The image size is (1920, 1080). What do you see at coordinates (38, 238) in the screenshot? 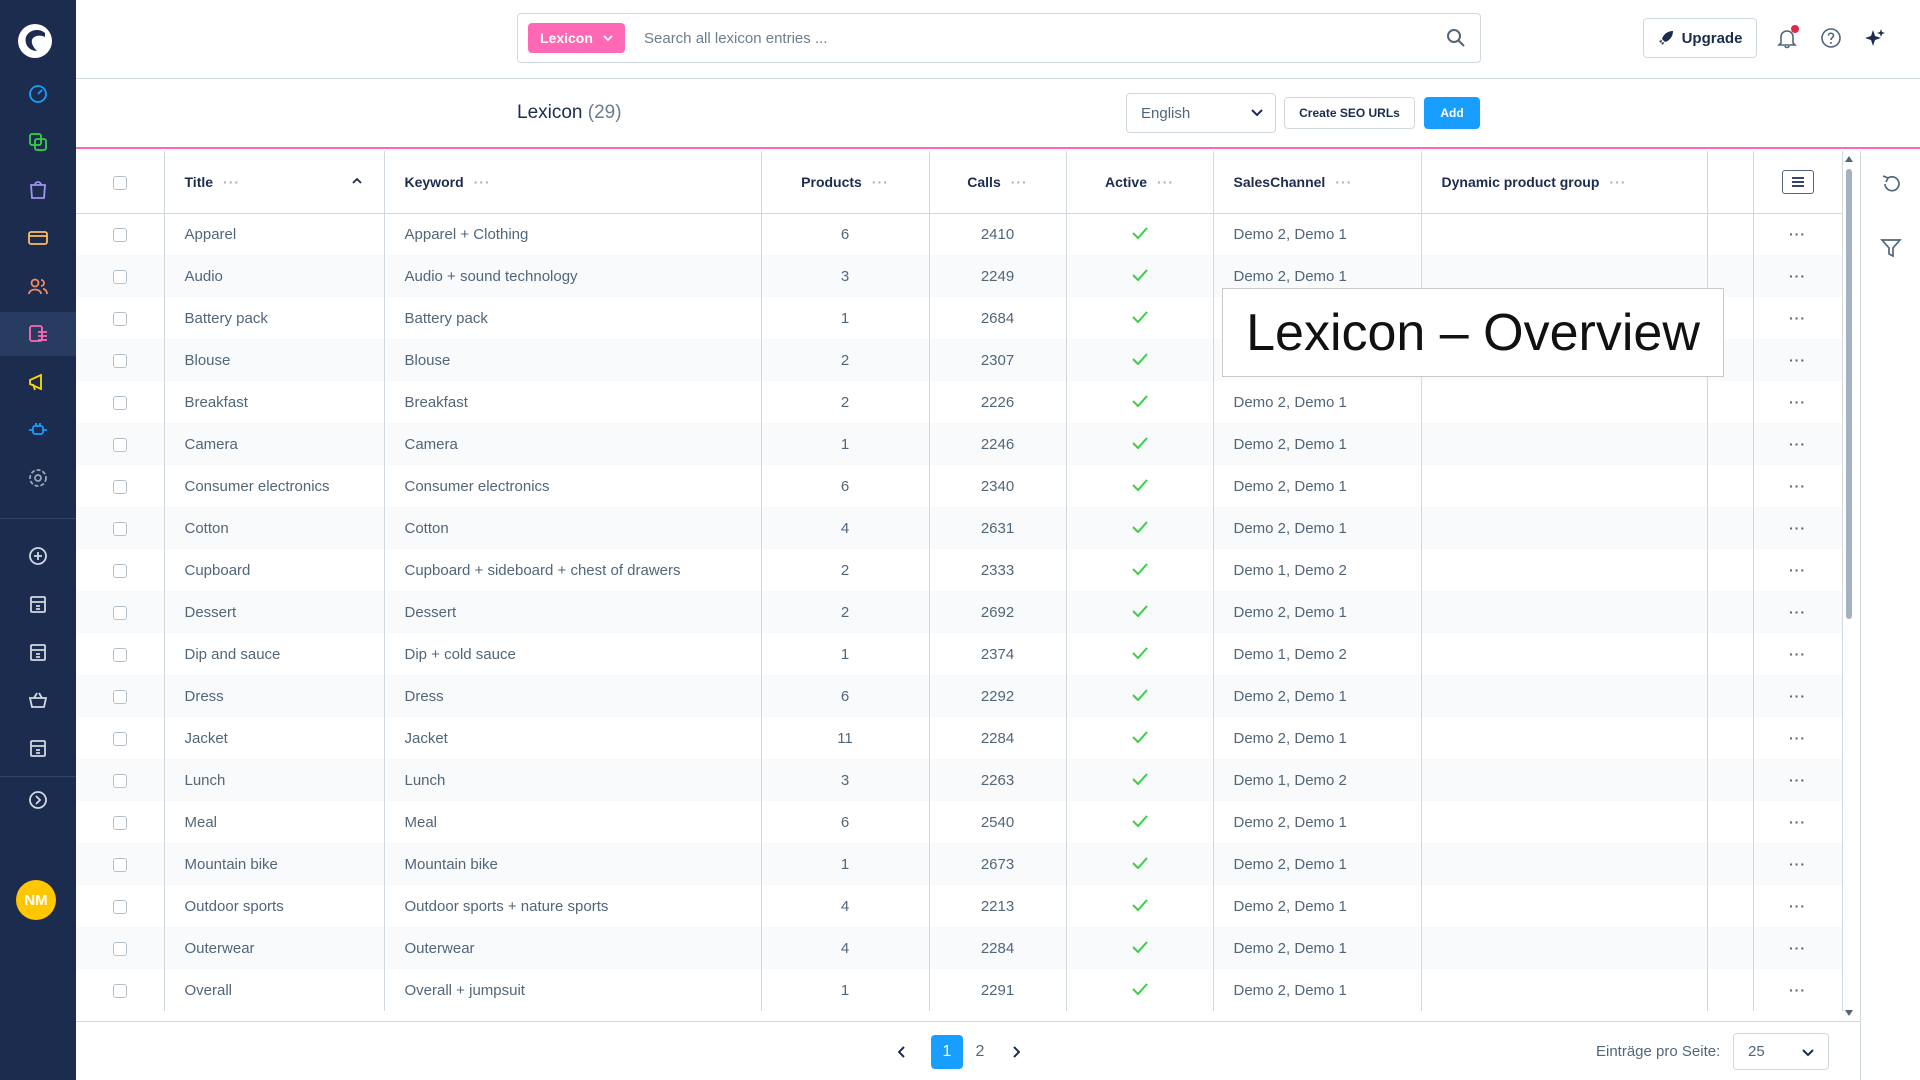
I see `sidebar-item-payment` at bounding box center [38, 238].